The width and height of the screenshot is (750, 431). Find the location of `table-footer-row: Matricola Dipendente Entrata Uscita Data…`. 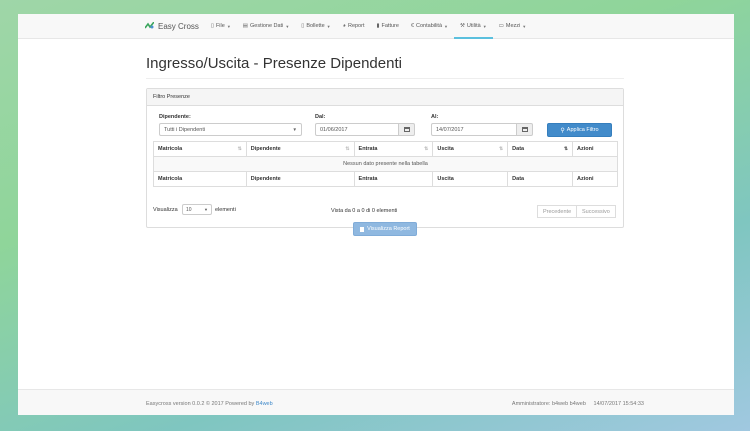

table-footer-row: Matricola Dipendente Entrata Uscita Data… is located at coordinates (385, 179).